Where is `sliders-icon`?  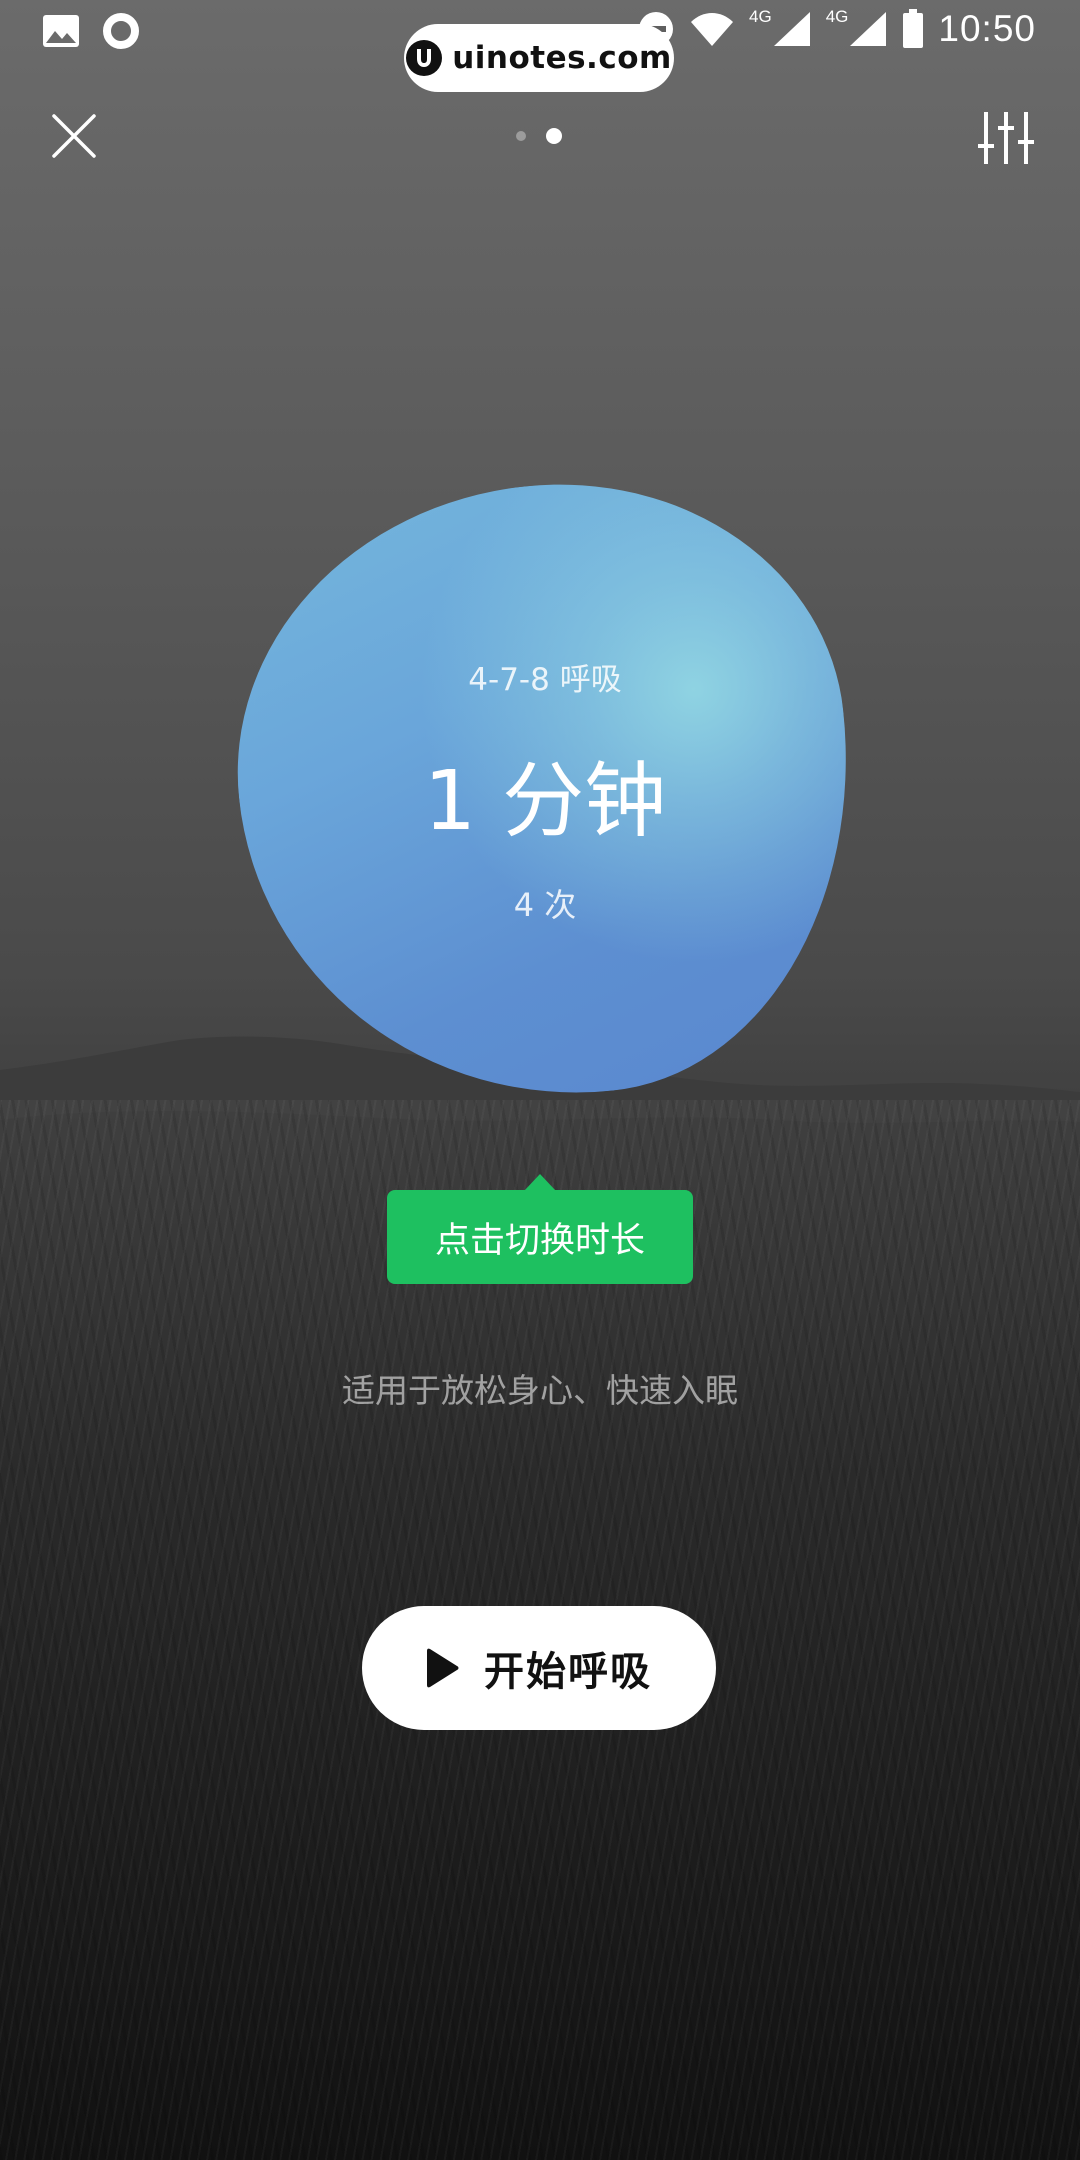
sliders-icon is located at coordinates (1006, 138).